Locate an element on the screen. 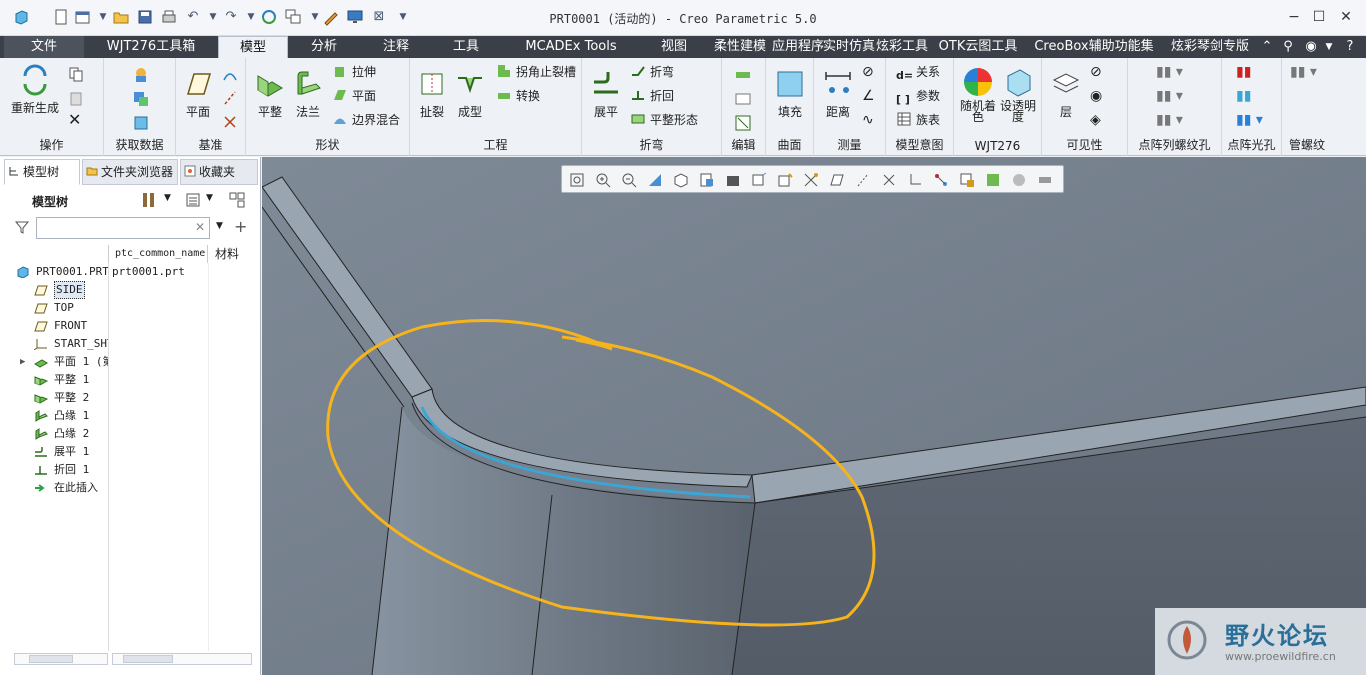 The height and width of the screenshot is (675, 1366). minimize-icon: − is located at coordinates (1294, 17).